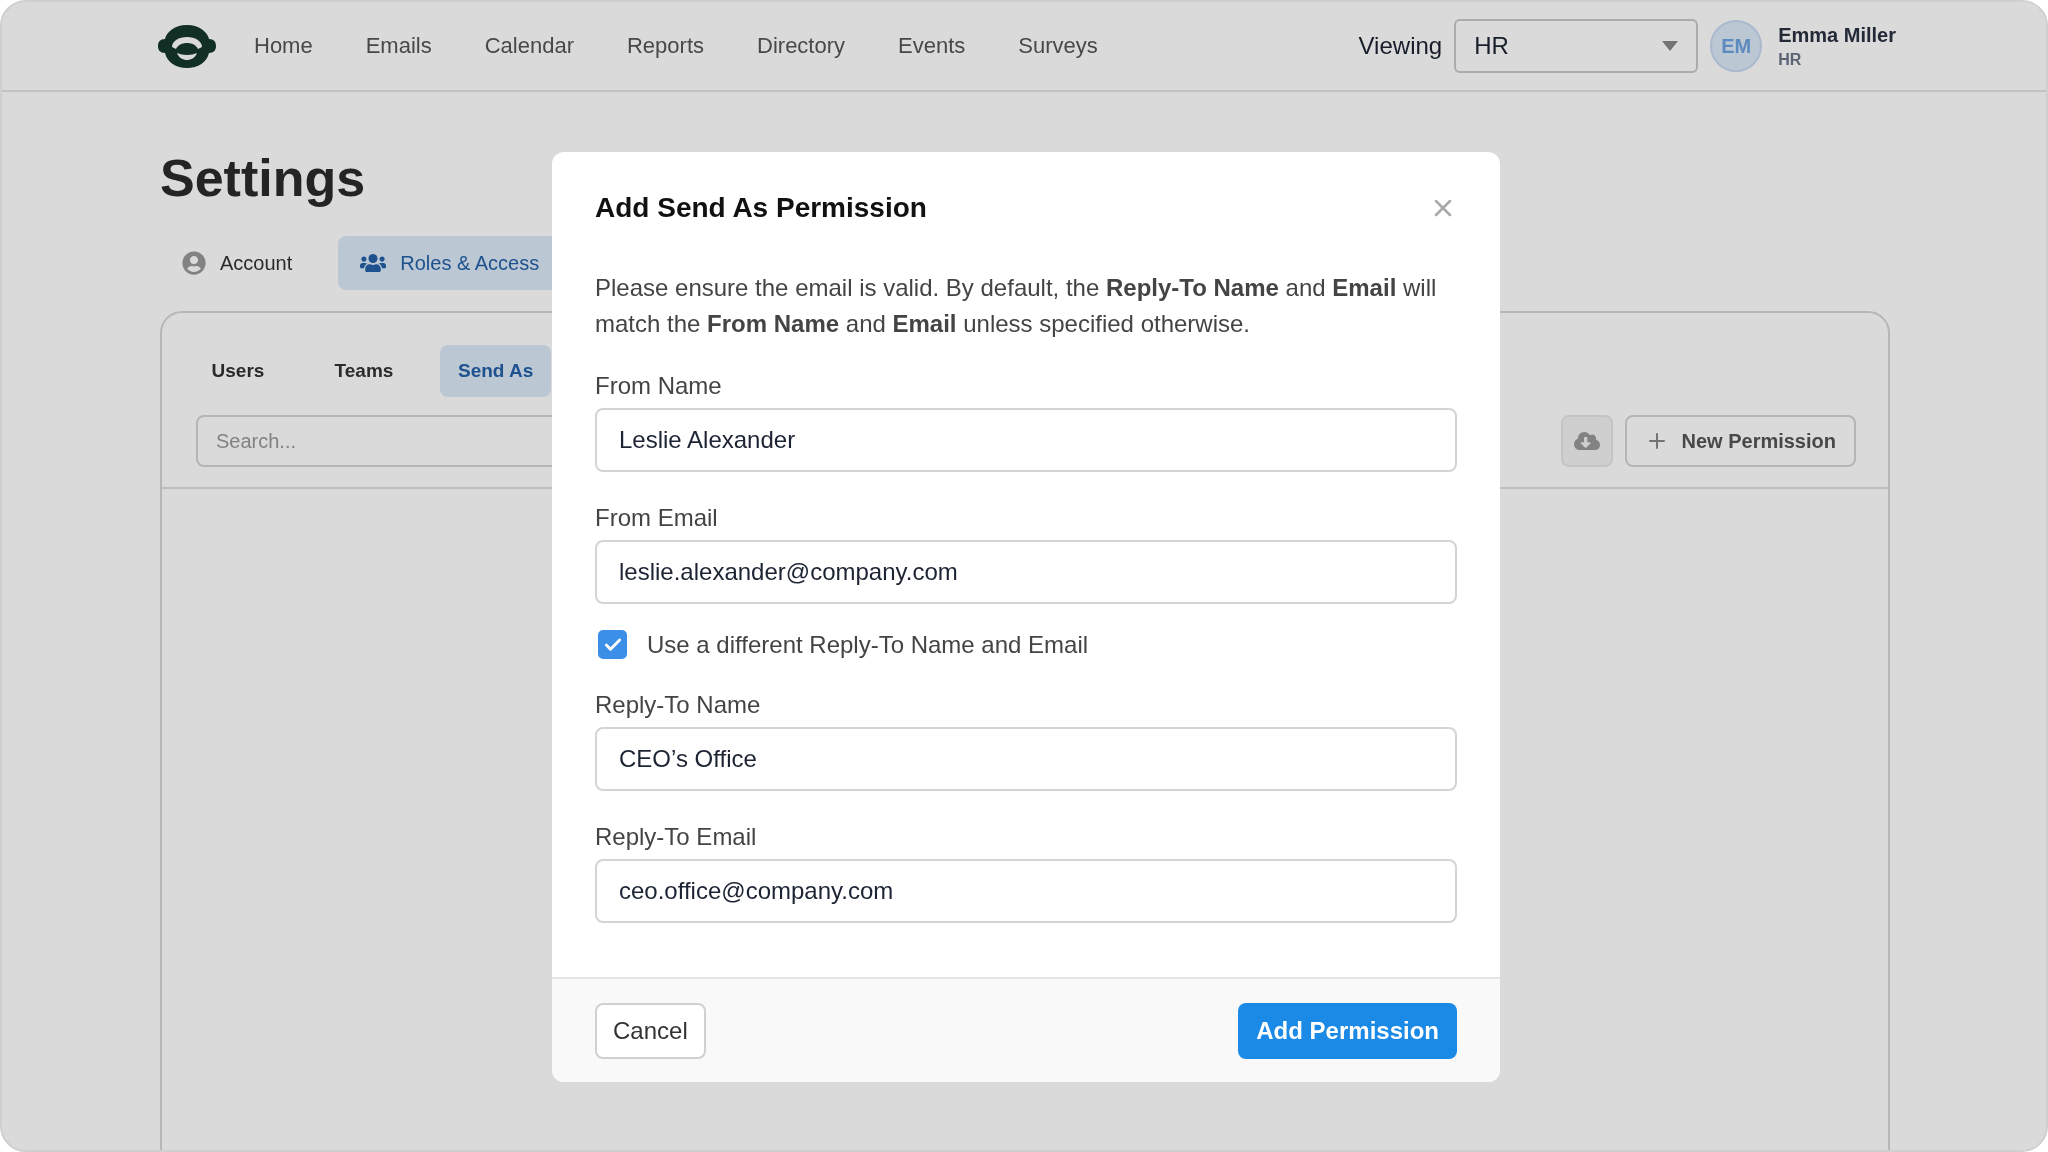 The height and width of the screenshot is (1152, 2048). I want to click on text-field: Leslie Alexander, so click(1026, 440).